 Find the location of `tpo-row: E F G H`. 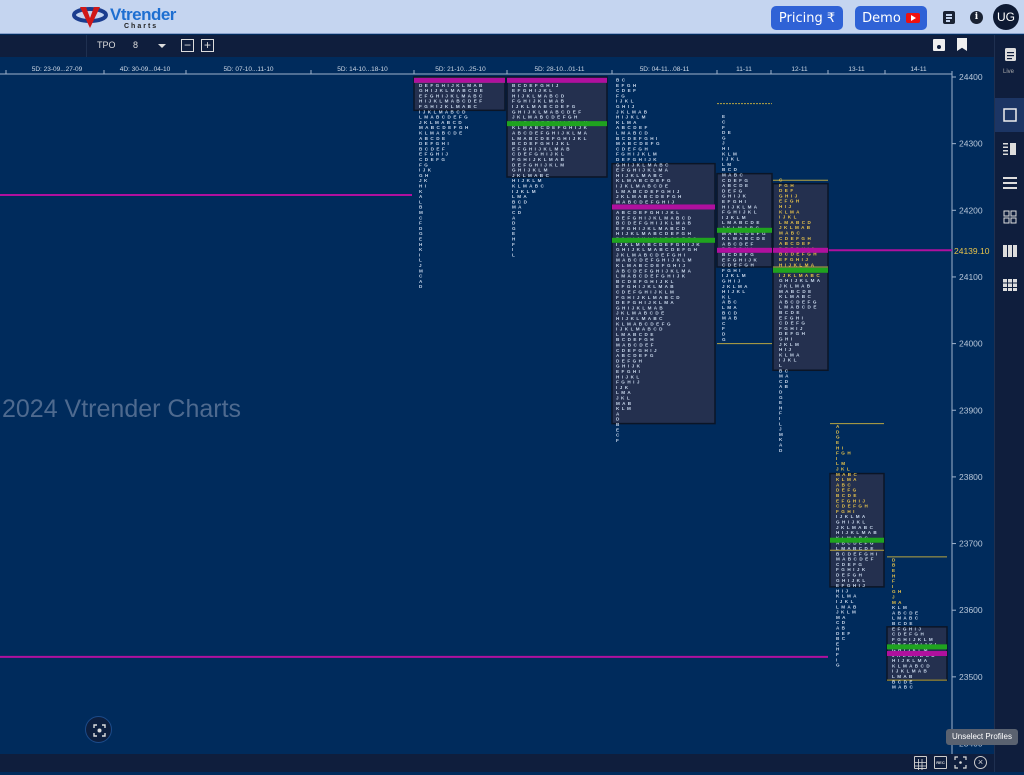

tpo-row: E F G H is located at coordinates (789, 201).